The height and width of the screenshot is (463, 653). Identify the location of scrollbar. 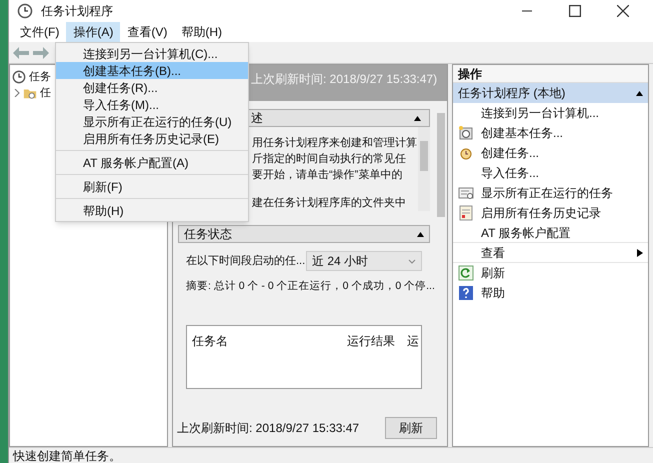
(424, 169).